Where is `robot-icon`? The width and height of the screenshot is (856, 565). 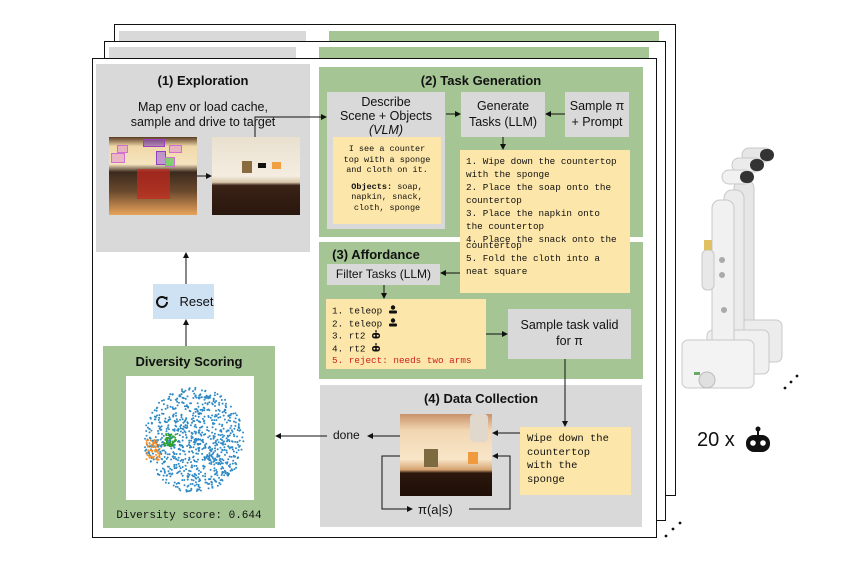 robot-icon is located at coordinates (376, 336).